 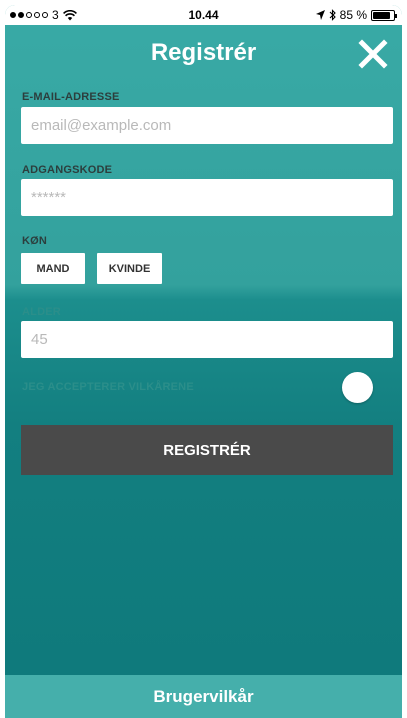 What do you see at coordinates (108, 387) in the screenshot?
I see `terms-label: JEG ACCEPTERER VILKÅRENE` at bounding box center [108, 387].